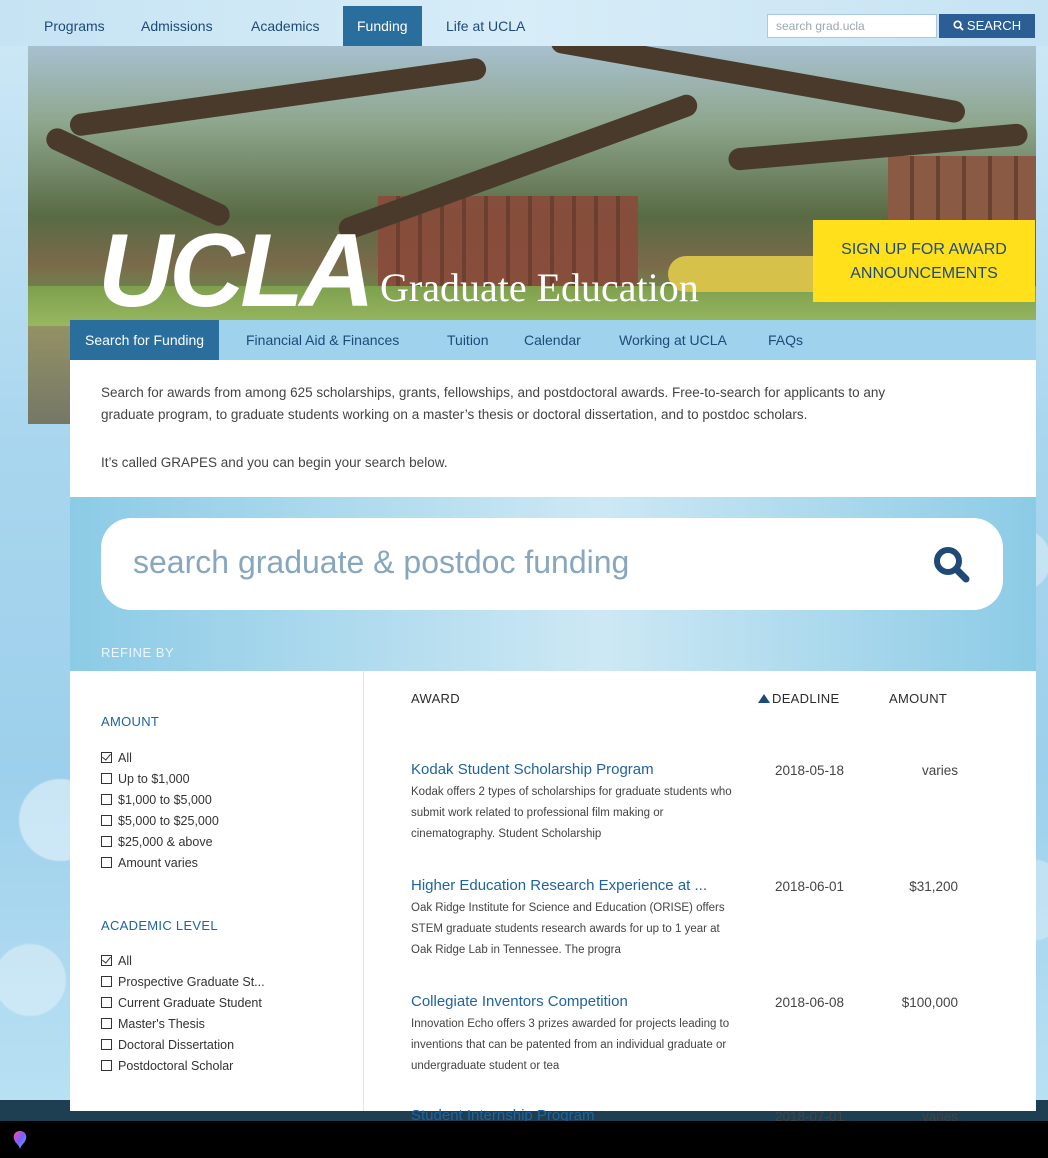 This screenshot has height=1158, width=1048. Describe the element at coordinates (322, 340) in the screenshot. I see `tab-financial-aid: Financial Aid & Finances` at that location.